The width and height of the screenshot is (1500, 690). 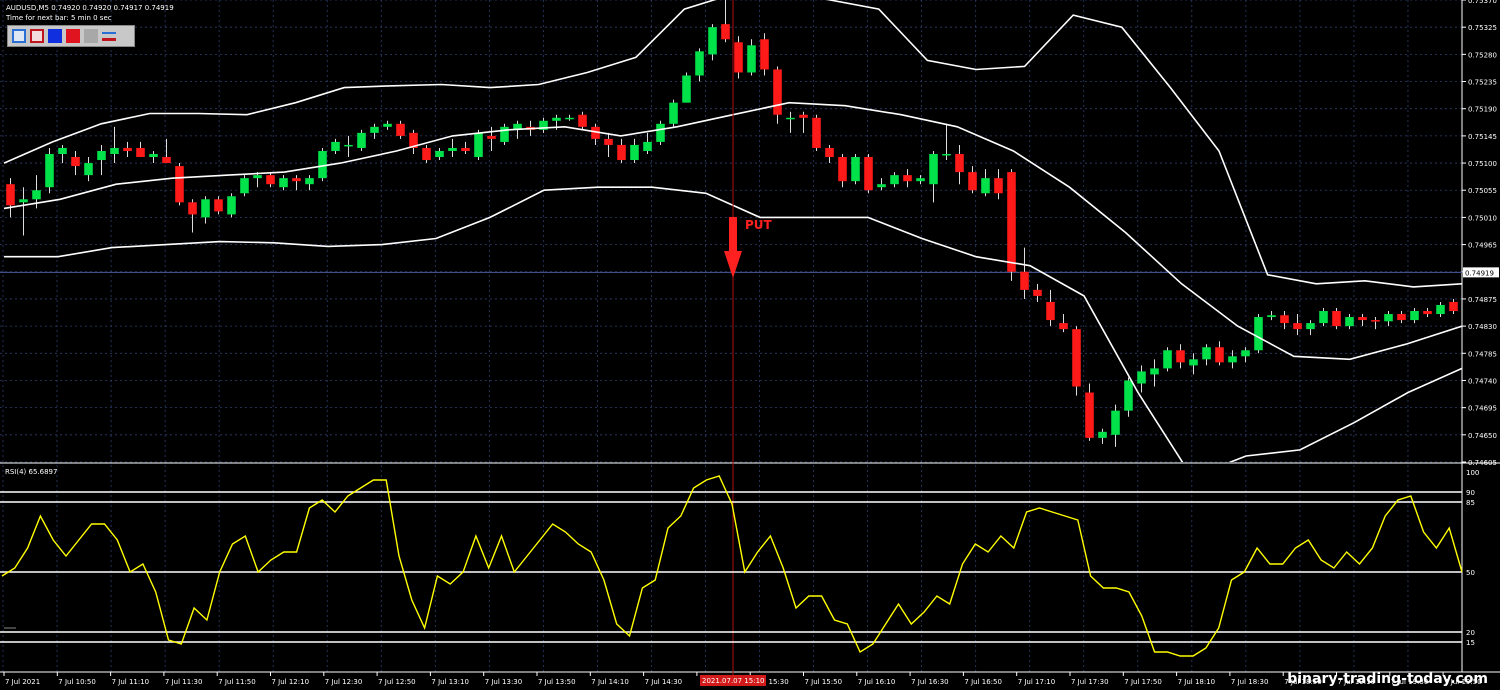 What do you see at coordinates (55, 36) in the screenshot?
I see `filled-square-blue-icon` at bounding box center [55, 36].